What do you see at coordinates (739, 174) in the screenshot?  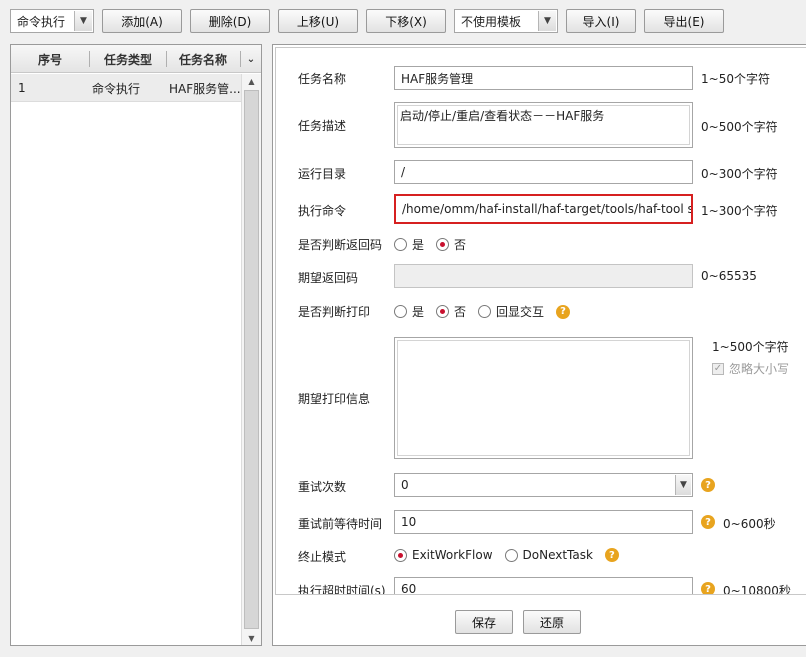 I see `run-dir-hint: 0~300个字符` at bounding box center [739, 174].